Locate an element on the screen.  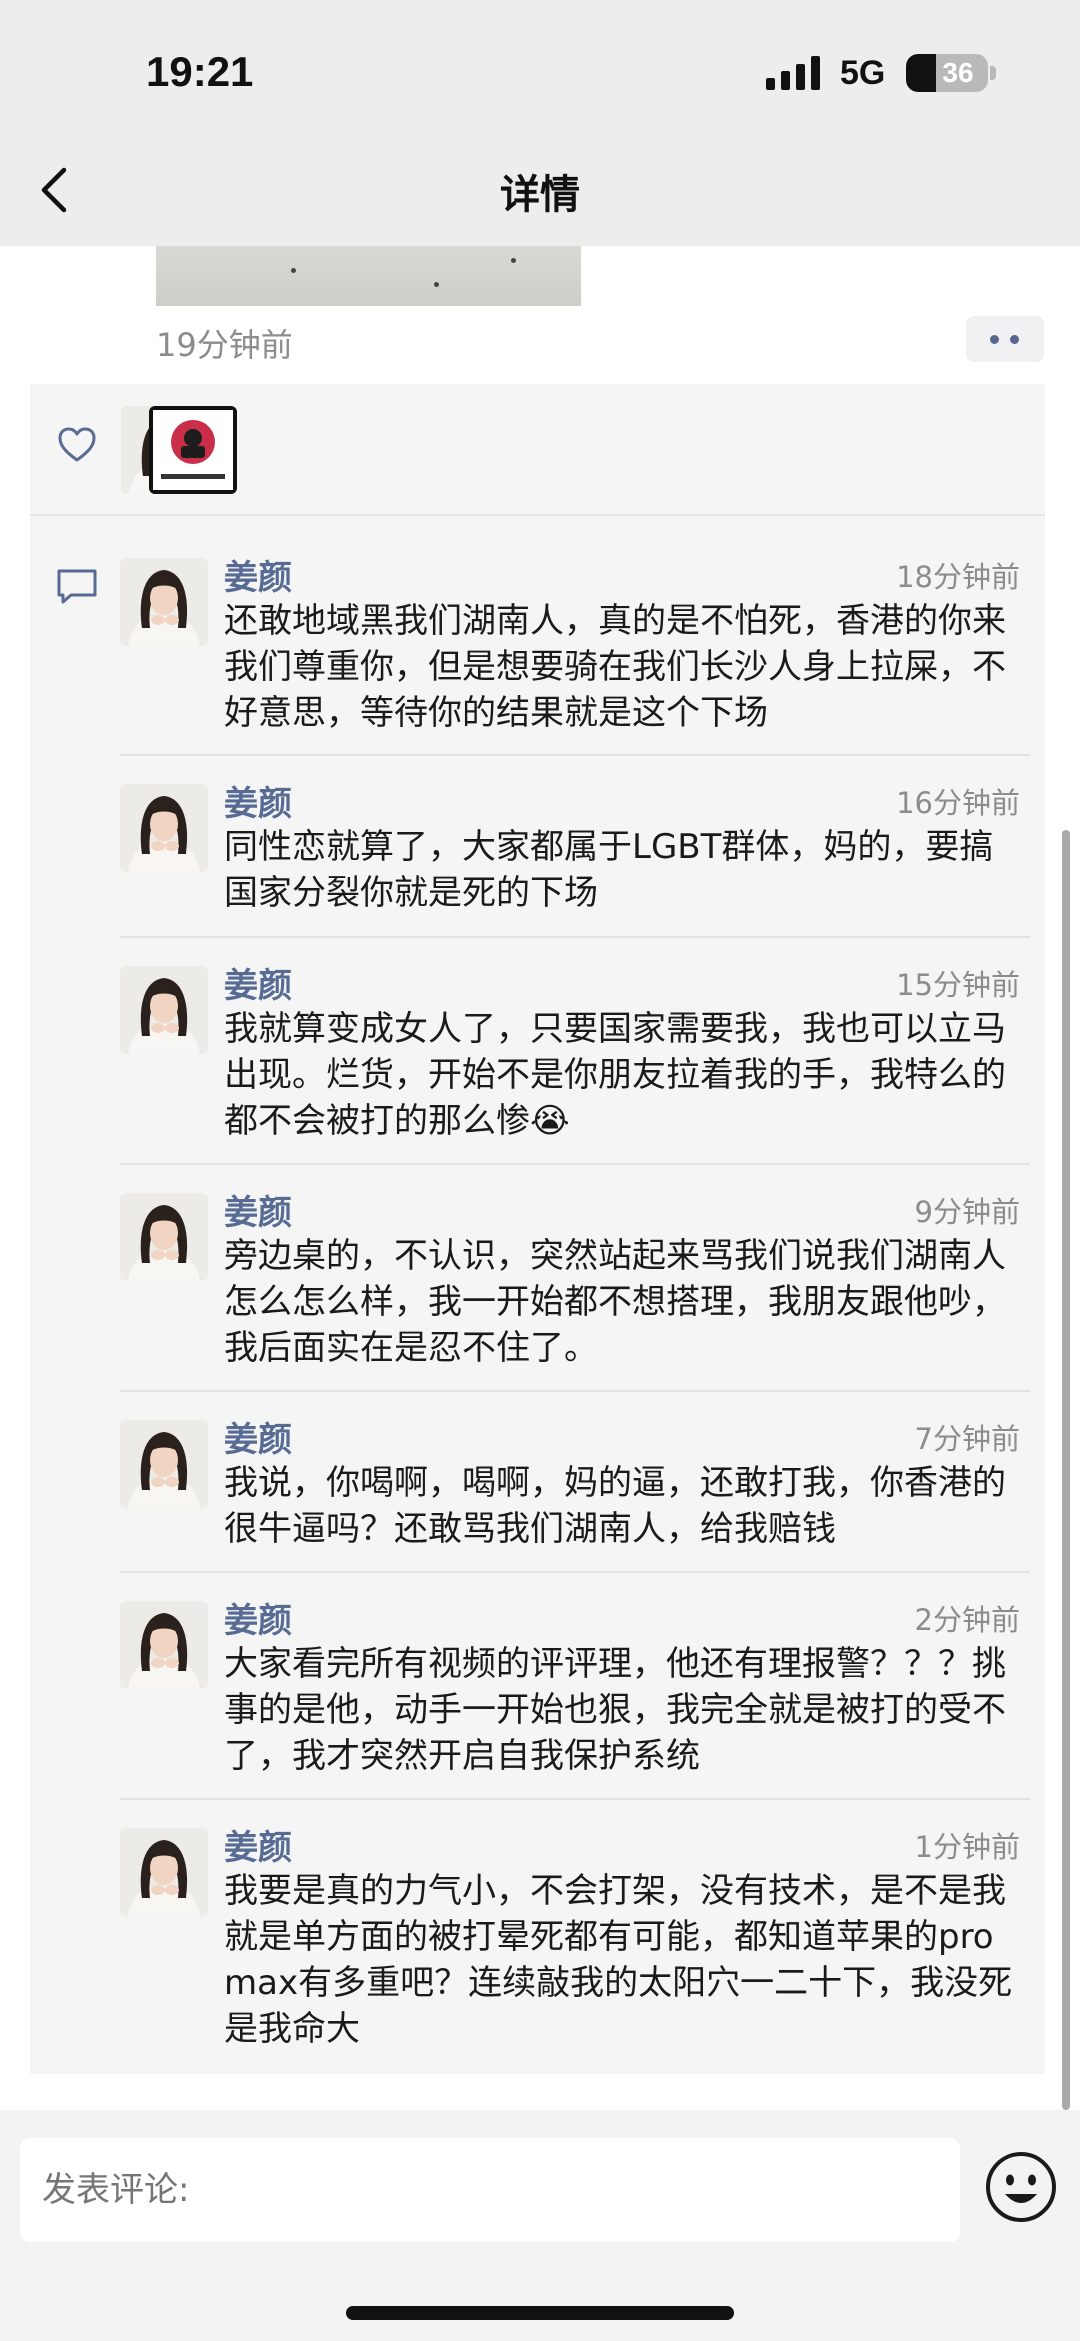
home-indicator is located at coordinates (540, 2313).